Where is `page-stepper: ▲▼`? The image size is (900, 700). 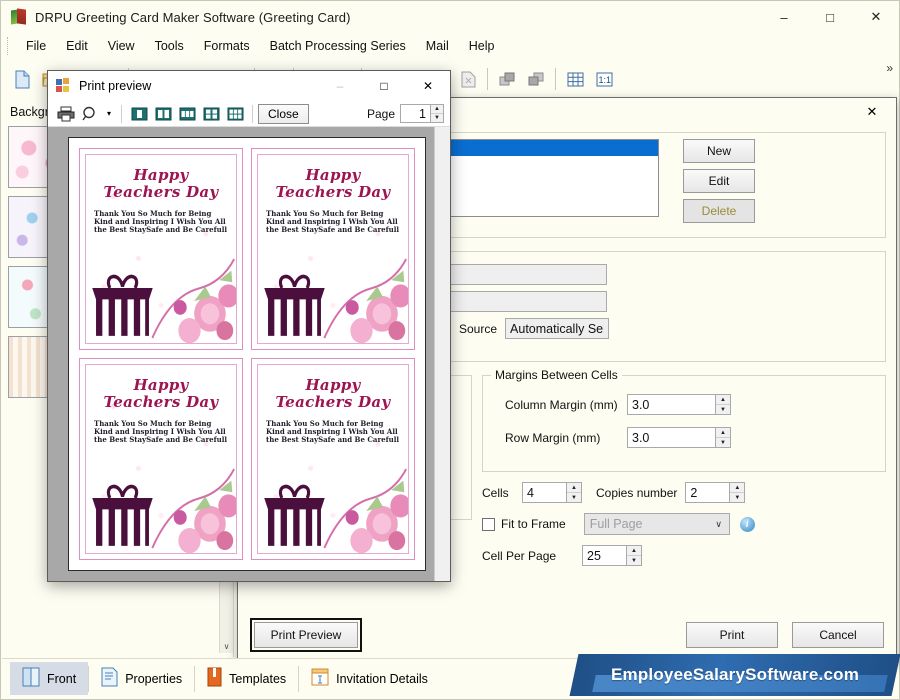
page-stepper: ▲▼ is located at coordinates (422, 113).